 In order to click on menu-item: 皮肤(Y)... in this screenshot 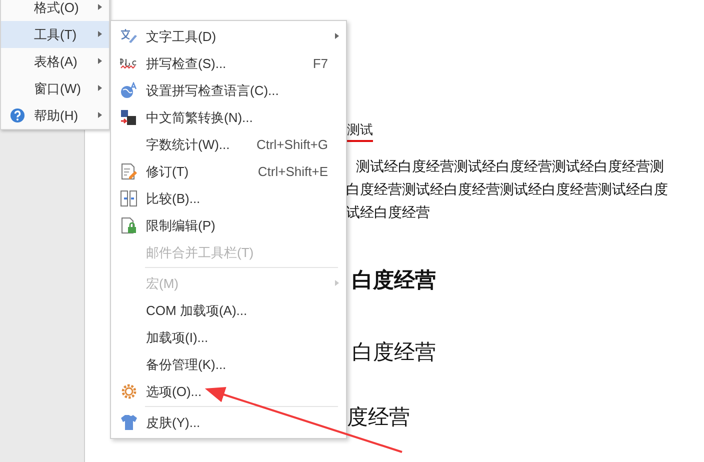, I will do `click(228, 422)`.